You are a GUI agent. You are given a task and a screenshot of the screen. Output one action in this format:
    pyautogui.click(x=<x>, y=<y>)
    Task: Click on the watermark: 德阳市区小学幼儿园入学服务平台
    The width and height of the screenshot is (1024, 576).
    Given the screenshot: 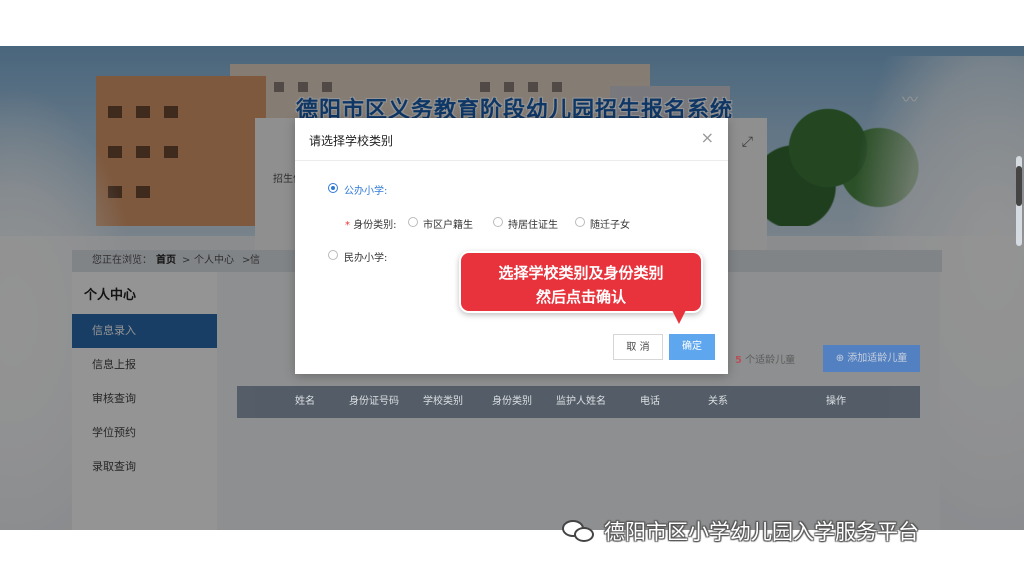 What is the action you would take?
    pyautogui.click(x=740, y=531)
    